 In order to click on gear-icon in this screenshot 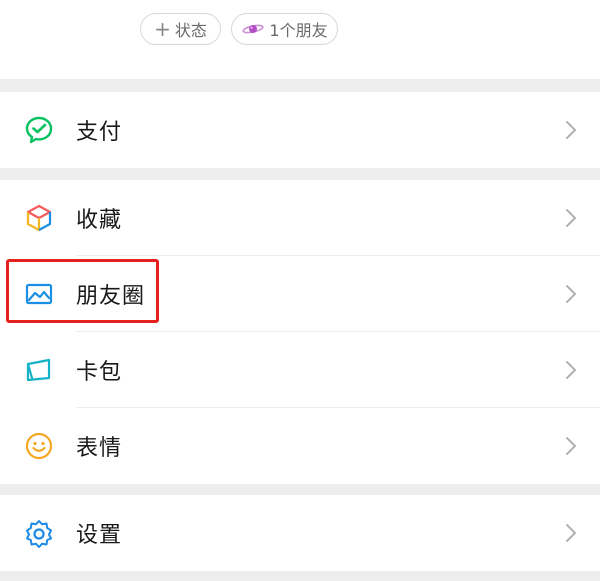, I will do `click(39, 533)`.